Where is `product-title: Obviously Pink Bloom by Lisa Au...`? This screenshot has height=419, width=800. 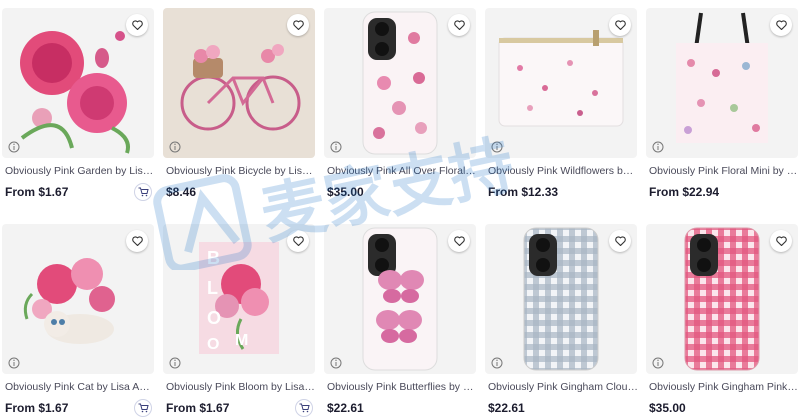 product-title: Obviously Pink Bloom by Lisa Au... is located at coordinates (241, 387).